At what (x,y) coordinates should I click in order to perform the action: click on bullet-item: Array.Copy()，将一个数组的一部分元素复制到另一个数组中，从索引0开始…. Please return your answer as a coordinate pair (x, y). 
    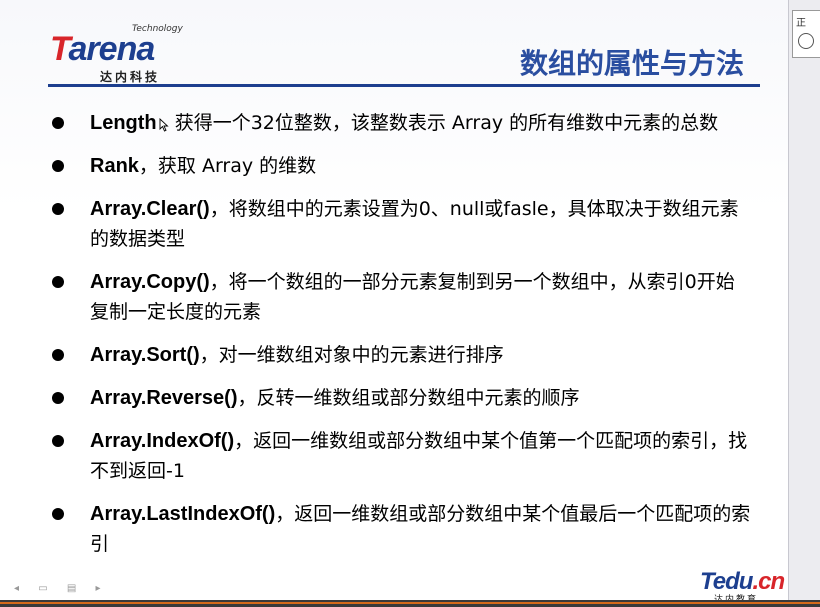
    Looking at the image, I should click on (402, 297).